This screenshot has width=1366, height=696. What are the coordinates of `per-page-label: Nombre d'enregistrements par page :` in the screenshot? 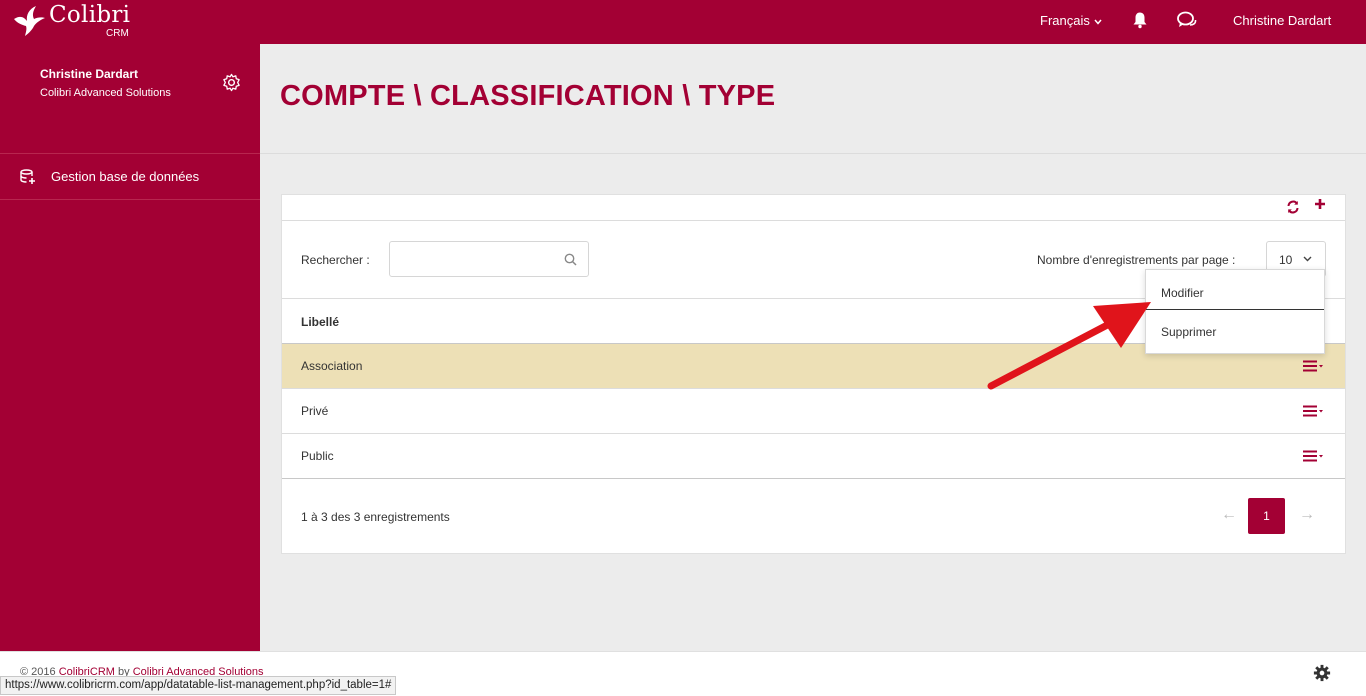 It's located at (1136, 260).